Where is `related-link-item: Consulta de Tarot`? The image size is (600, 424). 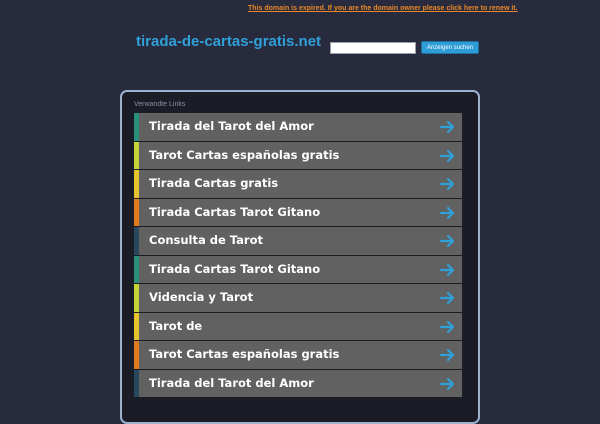 related-link-item: Consulta de Tarot is located at coordinates (298, 241).